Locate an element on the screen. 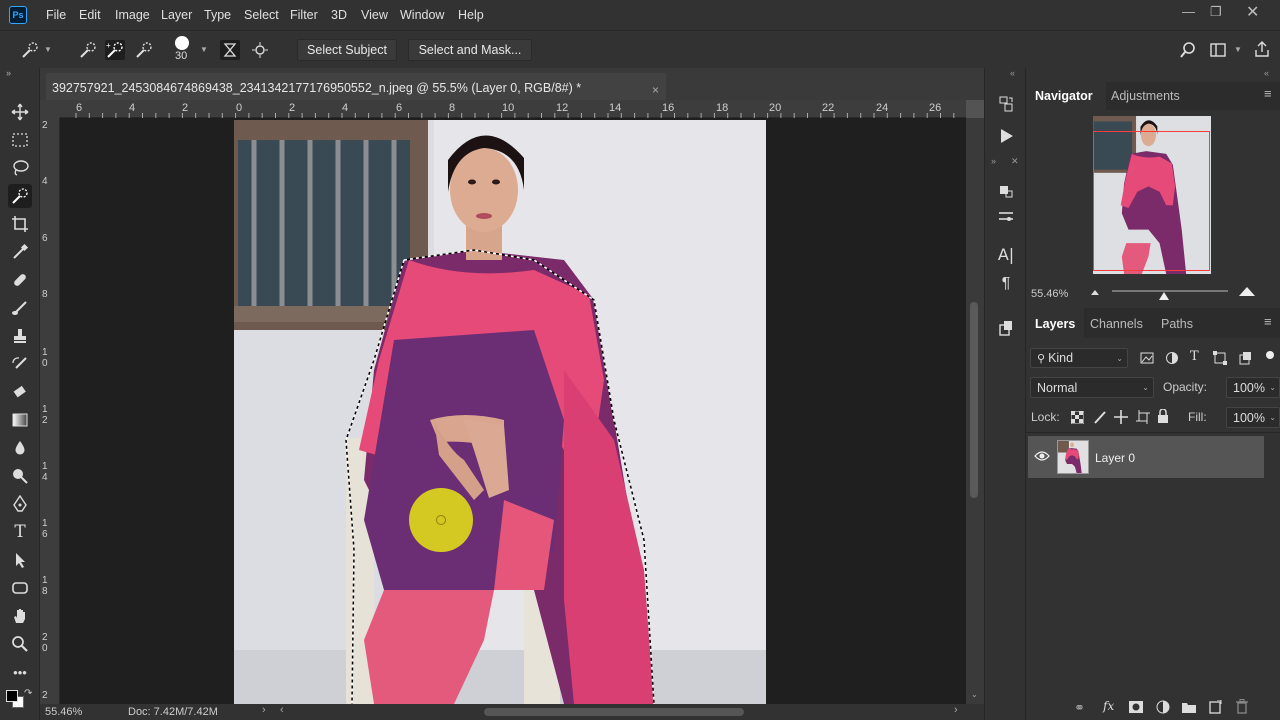 The width and height of the screenshot is (1280, 720). vertical-scroll-thumb is located at coordinates (974, 400).